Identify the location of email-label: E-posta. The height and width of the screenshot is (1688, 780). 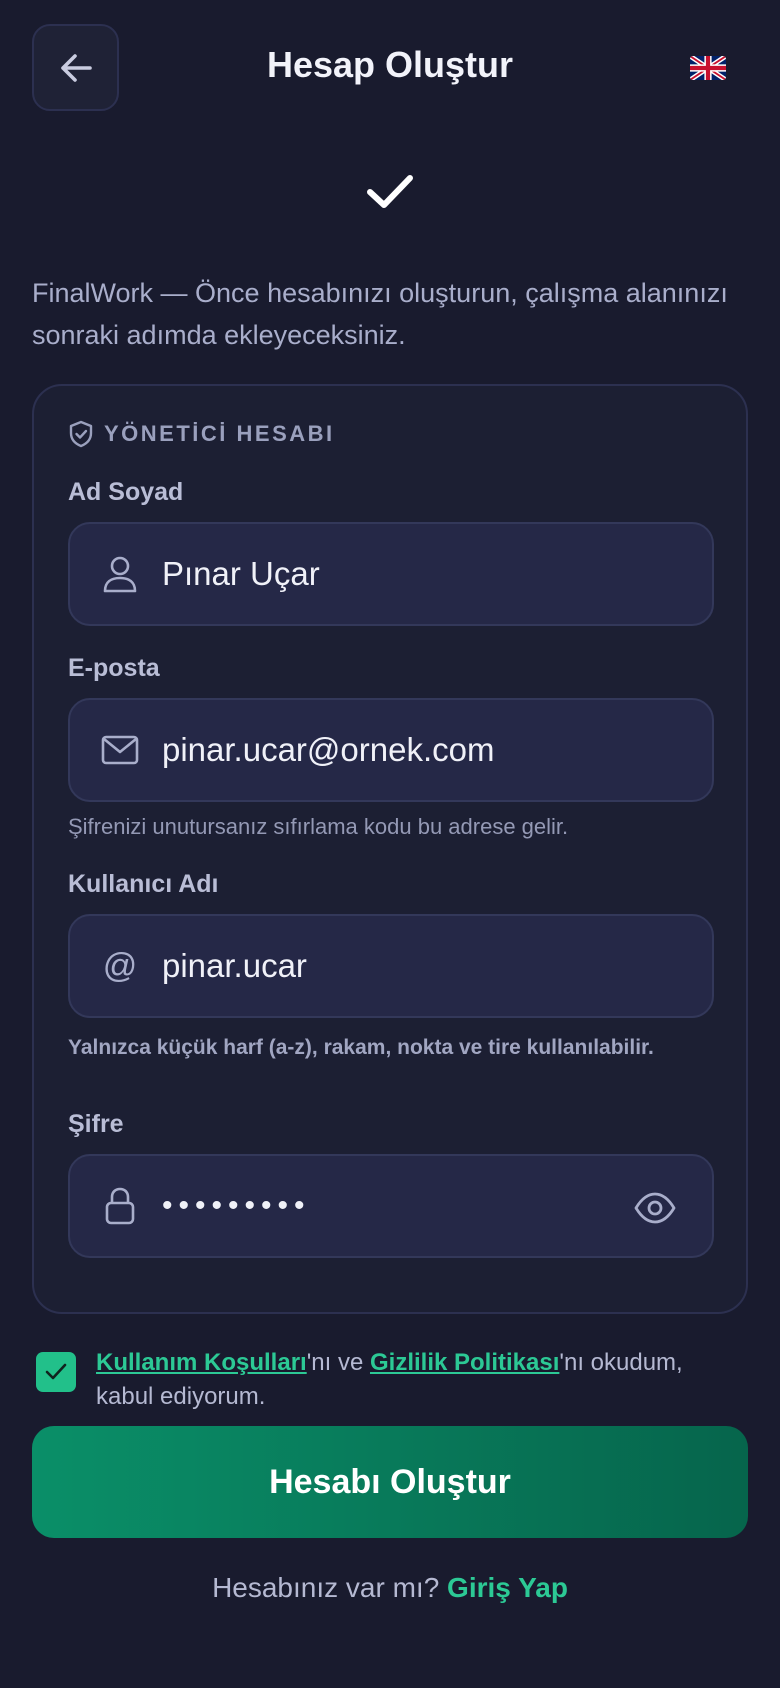
(114, 668).